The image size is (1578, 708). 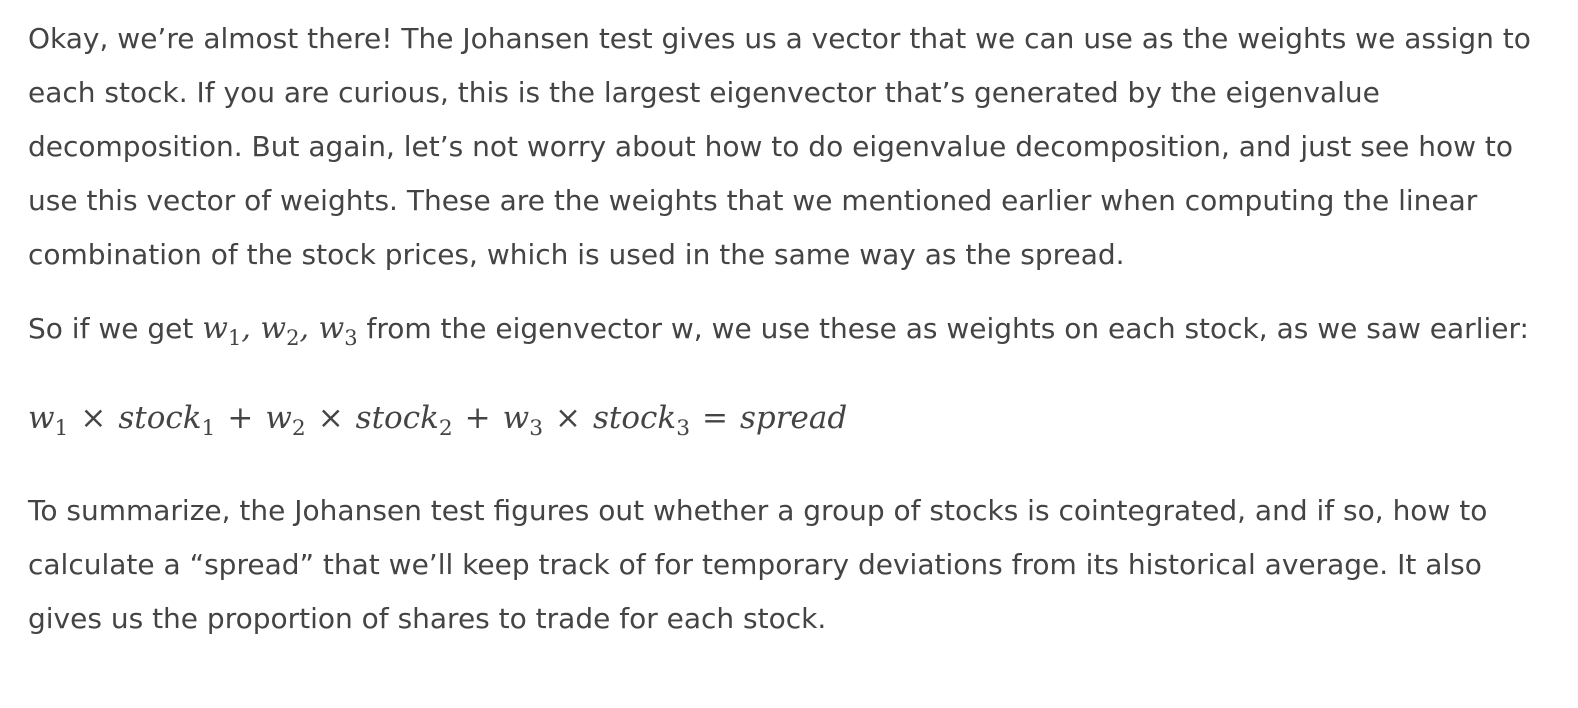 What do you see at coordinates (331, 328) in the screenshot?
I see `weight-w3-symbol: w` at bounding box center [331, 328].